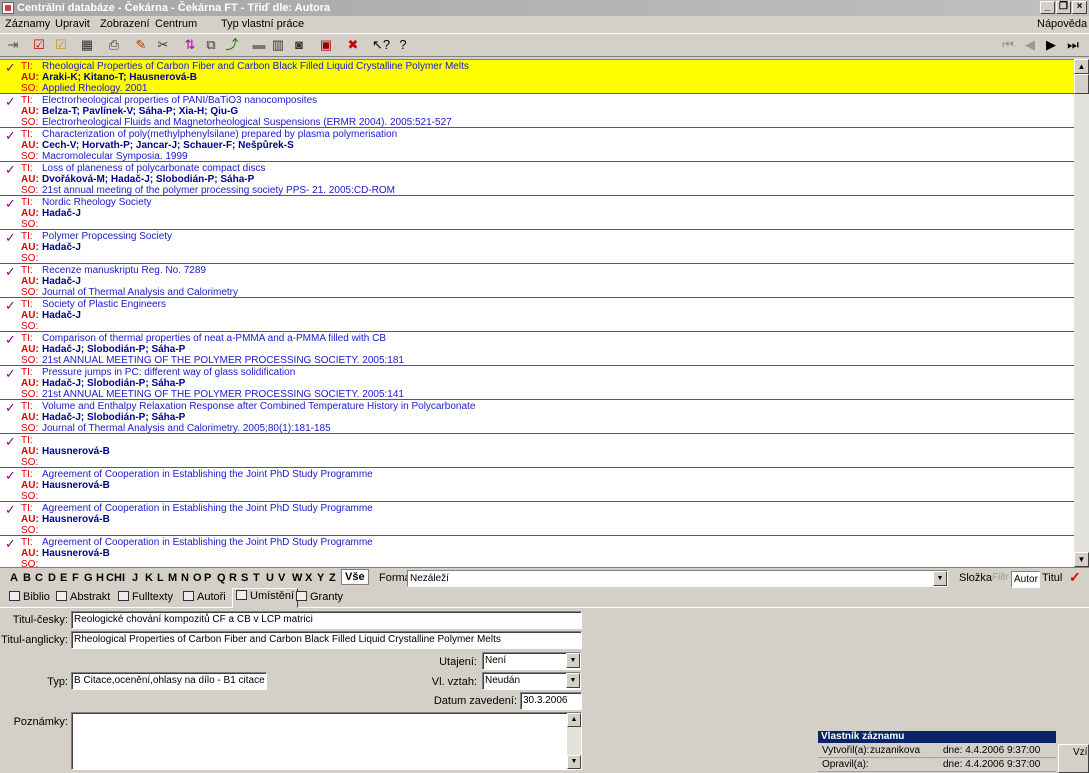 The width and height of the screenshot is (1089, 773). I want to click on letter-u-button: U, so click(270, 578).